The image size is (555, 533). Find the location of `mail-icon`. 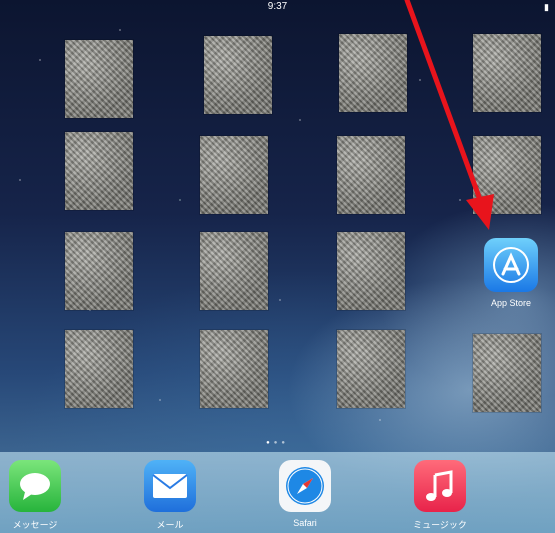

mail-icon is located at coordinates (170, 486).